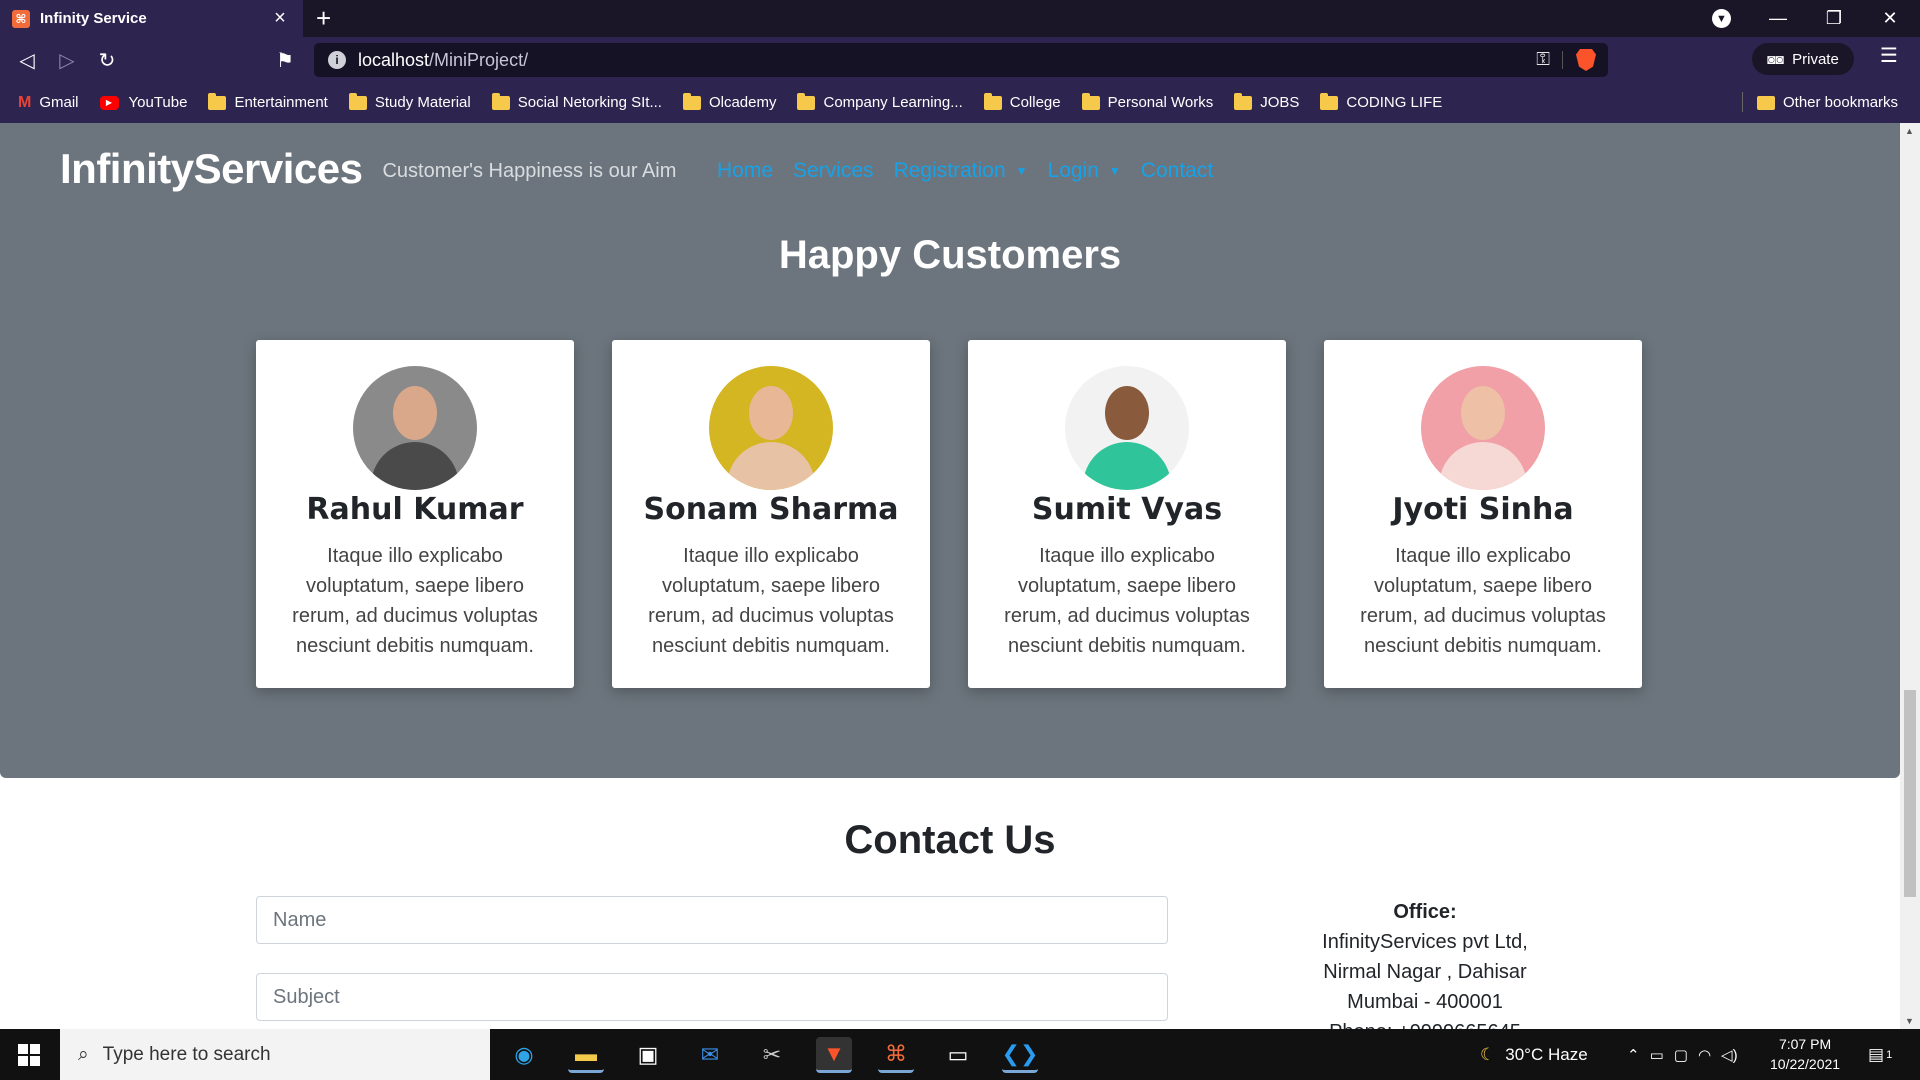  Describe the element at coordinates (949, 170) in the screenshot. I see `nav-registration-label: Registration` at that location.